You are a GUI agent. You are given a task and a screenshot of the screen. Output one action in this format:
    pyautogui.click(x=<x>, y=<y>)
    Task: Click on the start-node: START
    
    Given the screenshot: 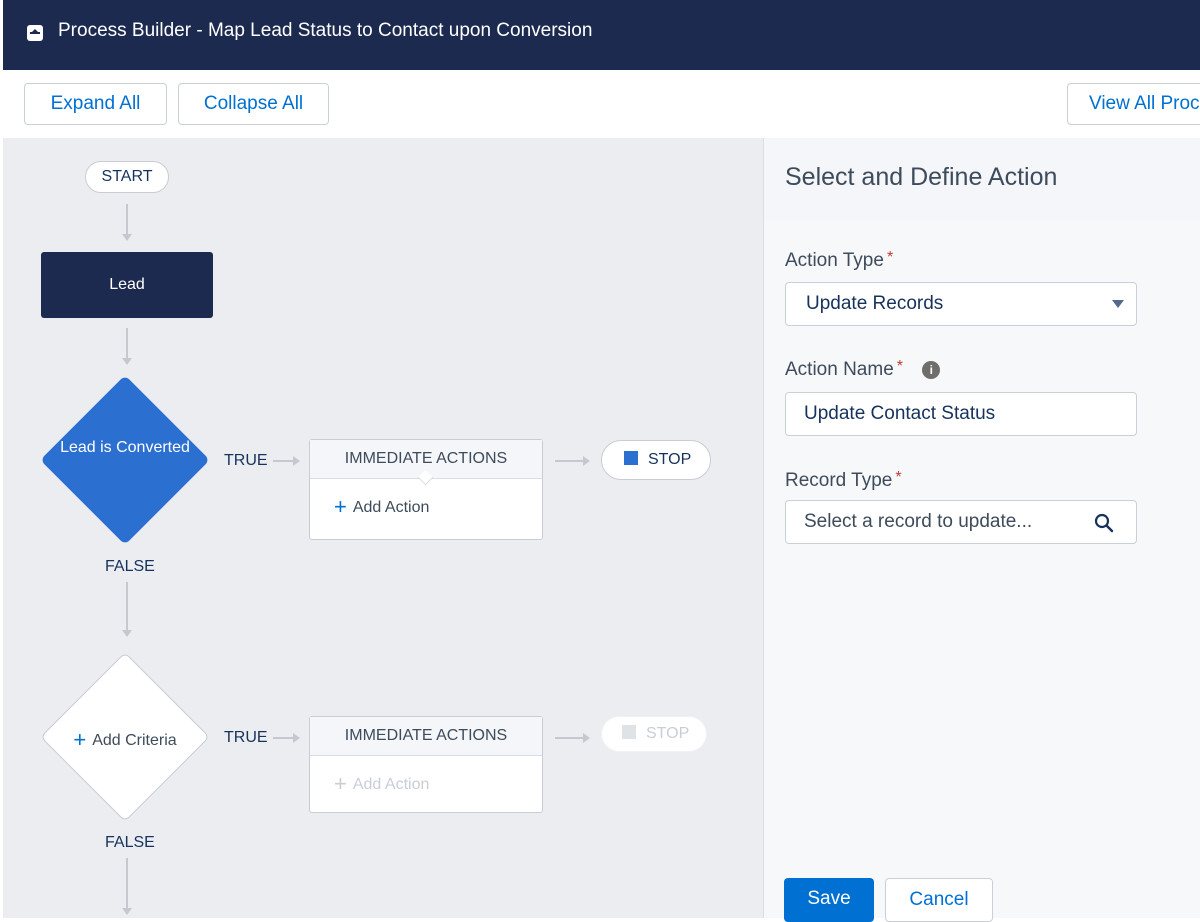 What is the action you would take?
    pyautogui.click(x=127, y=177)
    